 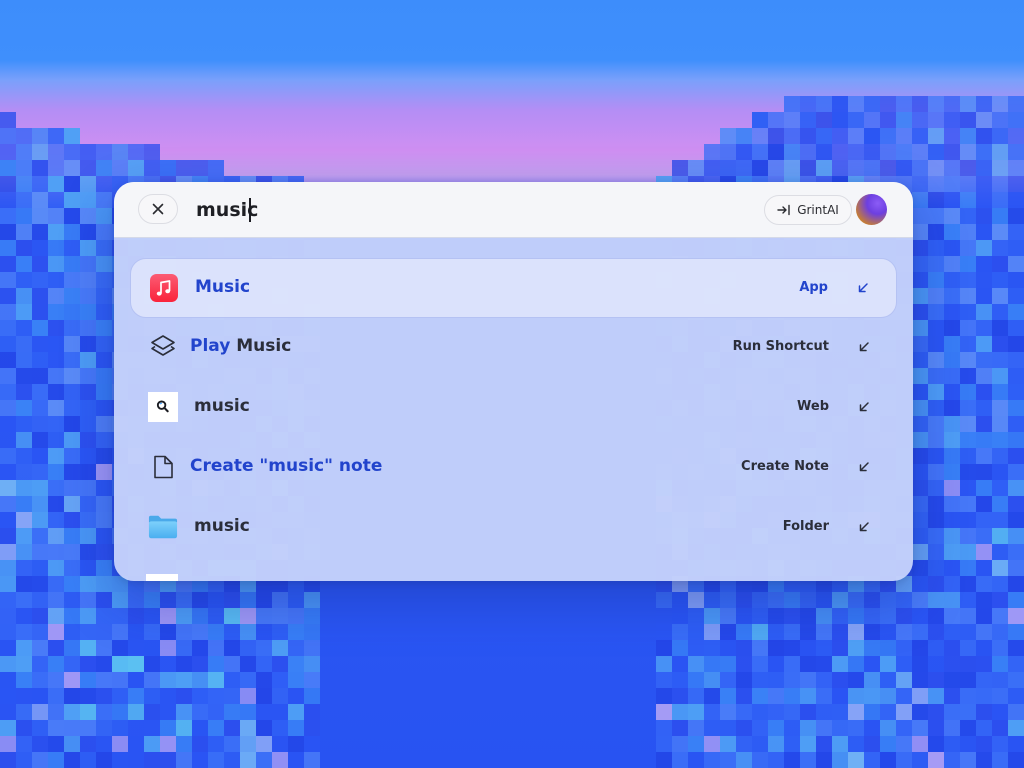 I want to click on result-row-music-web: music Web, so click(x=513, y=408).